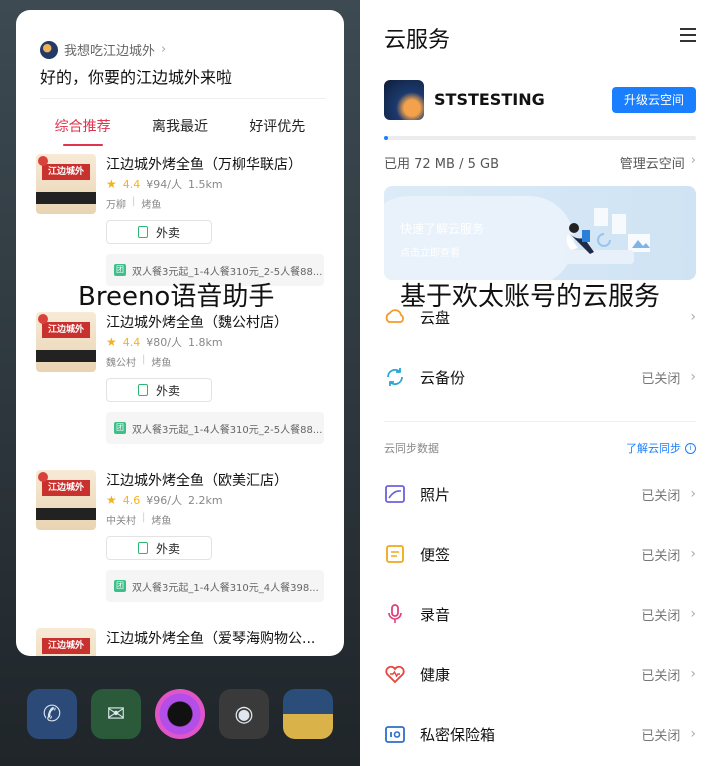  Describe the element at coordinates (540, 421) in the screenshot. I see `divider` at that location.